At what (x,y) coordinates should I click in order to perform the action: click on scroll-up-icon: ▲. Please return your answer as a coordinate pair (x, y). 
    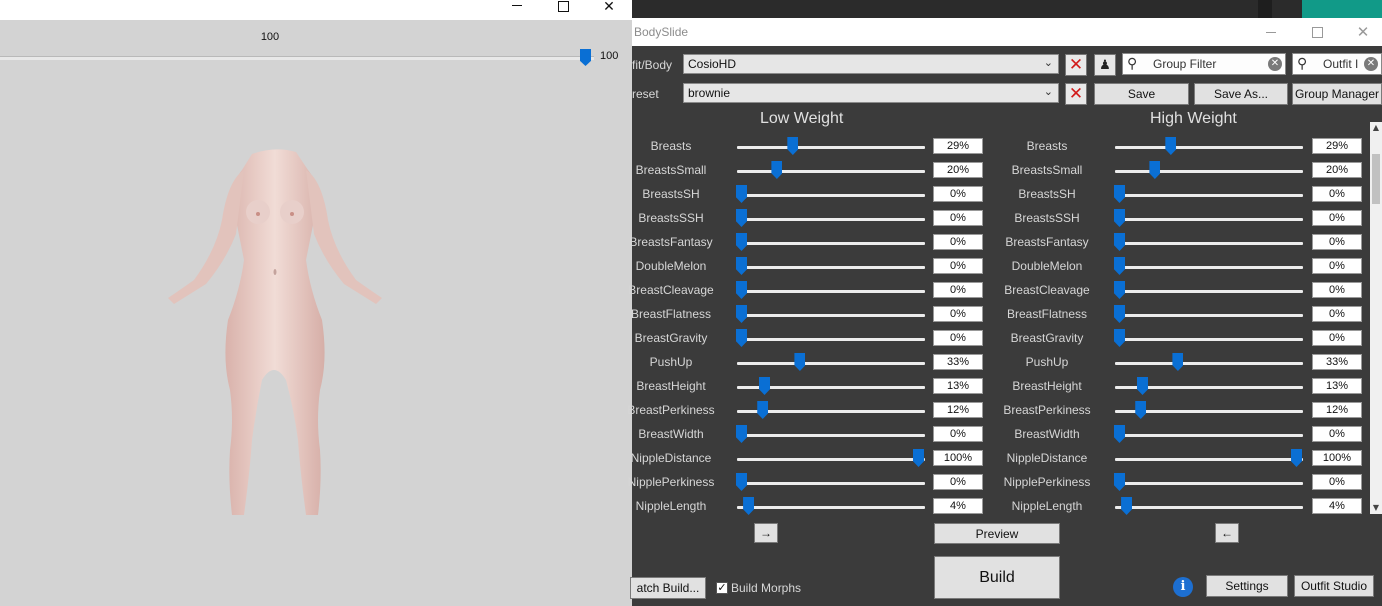
    Looking at the image, I should click on (1376, 128).